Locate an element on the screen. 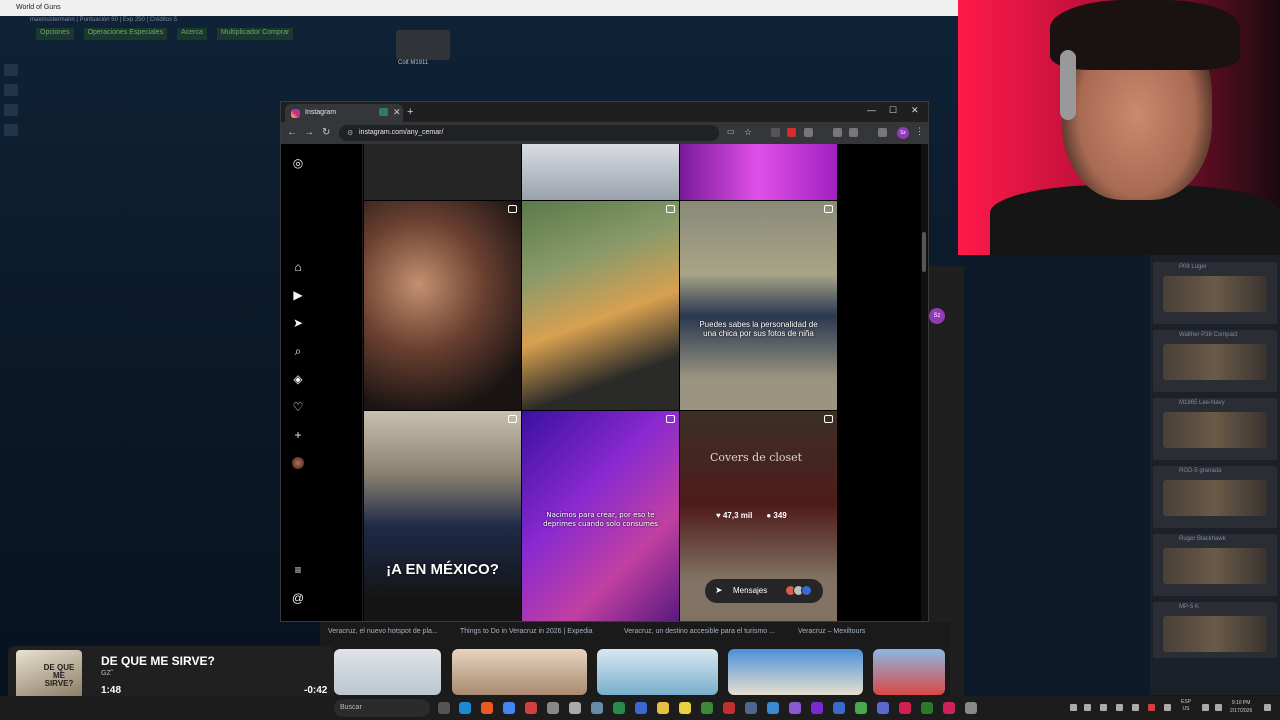 The image size is (1280, 720). clock: 9:10 PM 2/17/2026 is located at coordinates (1241, 707).